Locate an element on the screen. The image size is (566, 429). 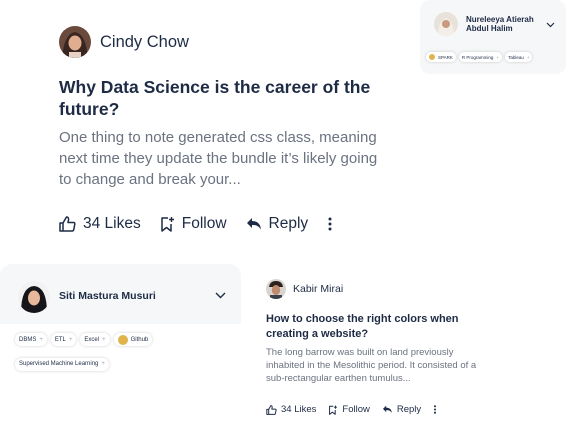
profile-name: Nureleeya Atierah Abdul Halim is located at coordinates (500, 24).